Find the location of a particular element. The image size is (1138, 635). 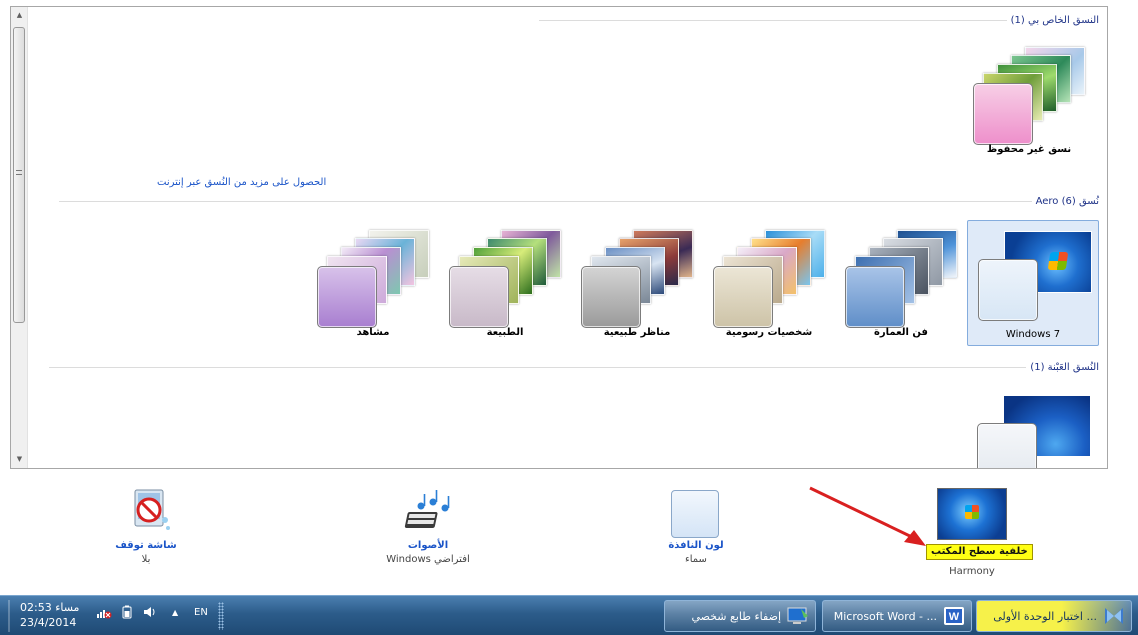

group-title: نُسق Aero (6) is located at coordinates (1067, 201).